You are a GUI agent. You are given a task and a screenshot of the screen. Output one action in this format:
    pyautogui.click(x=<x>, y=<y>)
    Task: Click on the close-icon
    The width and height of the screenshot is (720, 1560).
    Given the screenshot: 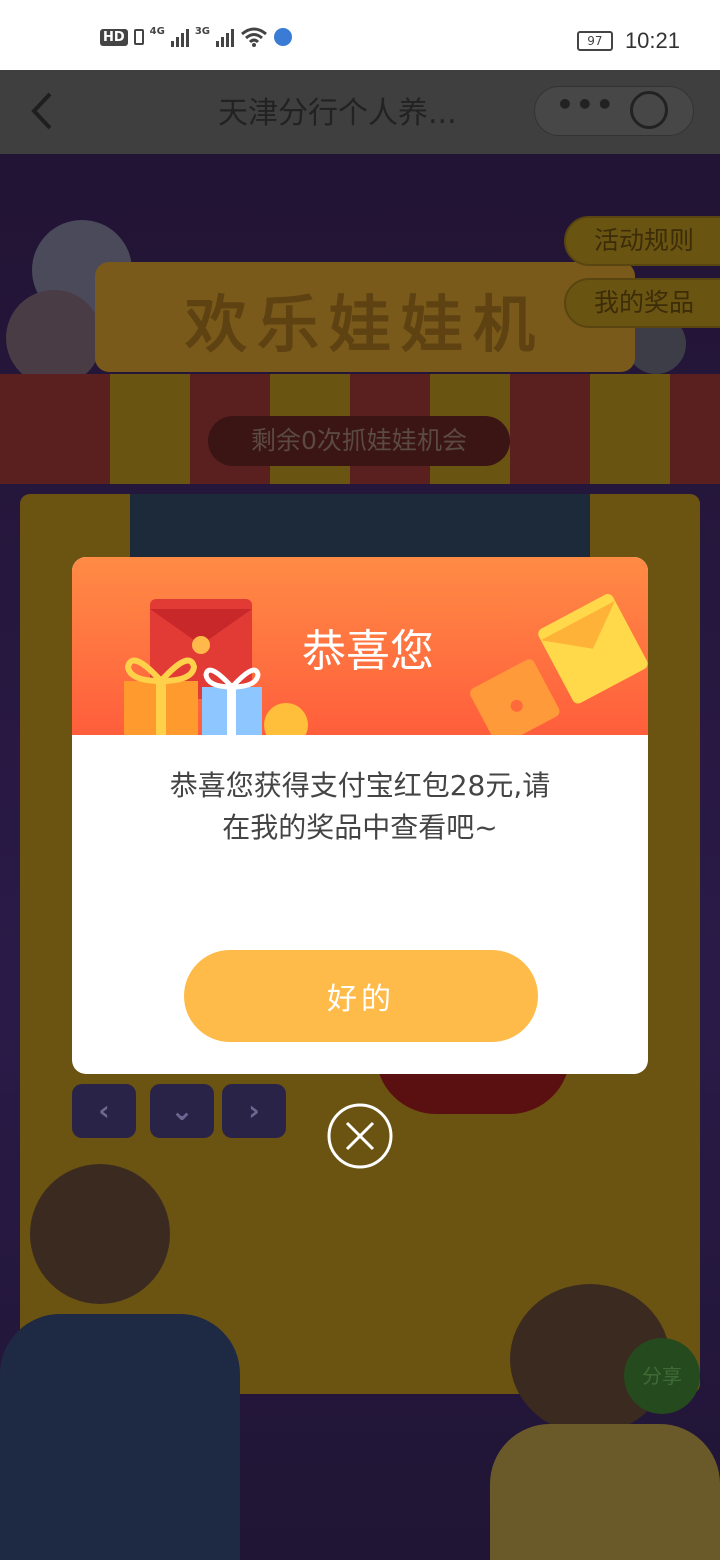 What is the action you would take?
    pyautogui.click(x=649, y=110)
    